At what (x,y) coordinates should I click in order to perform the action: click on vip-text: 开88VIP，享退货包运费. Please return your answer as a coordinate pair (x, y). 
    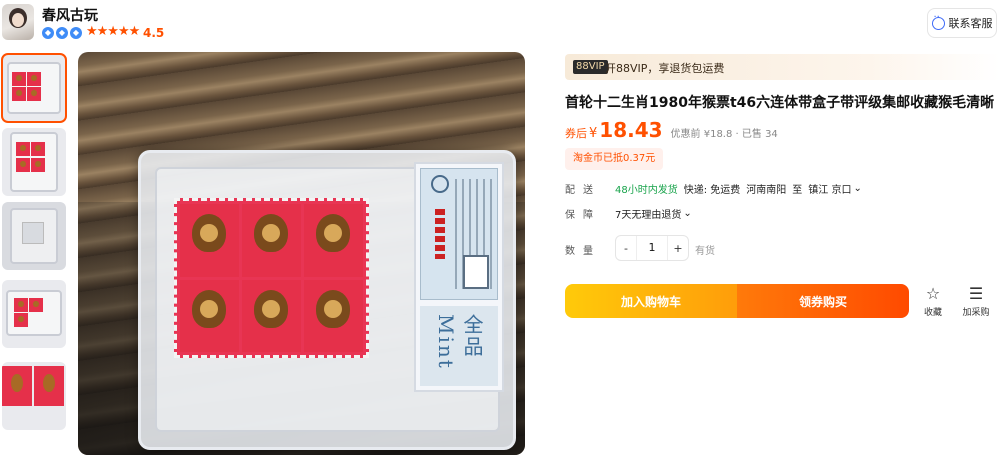
    Looking at the image, I should click on (665, 68).